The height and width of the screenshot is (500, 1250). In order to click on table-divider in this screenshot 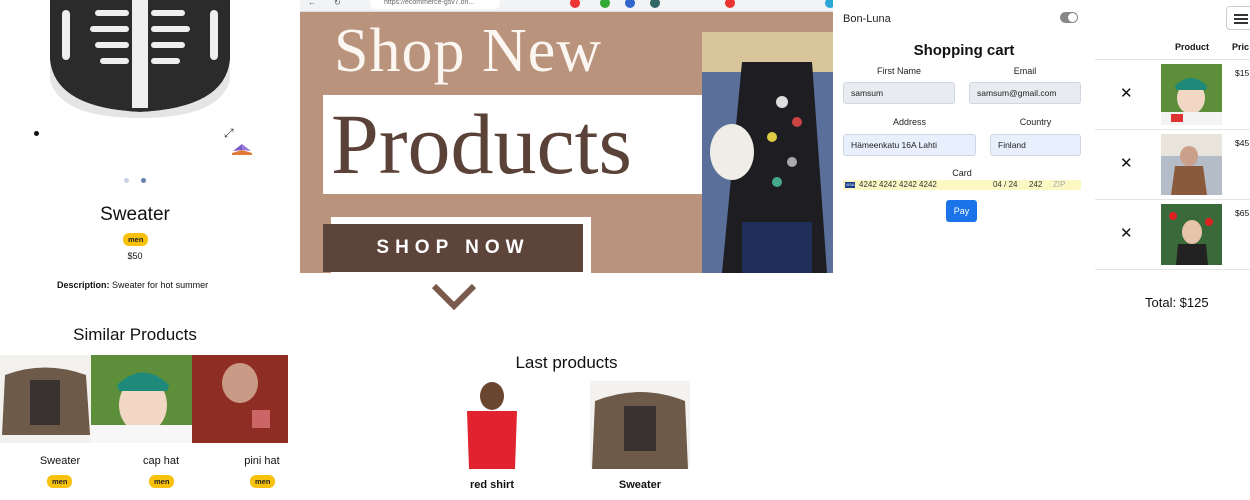, I will do `click(1172, 269)`.